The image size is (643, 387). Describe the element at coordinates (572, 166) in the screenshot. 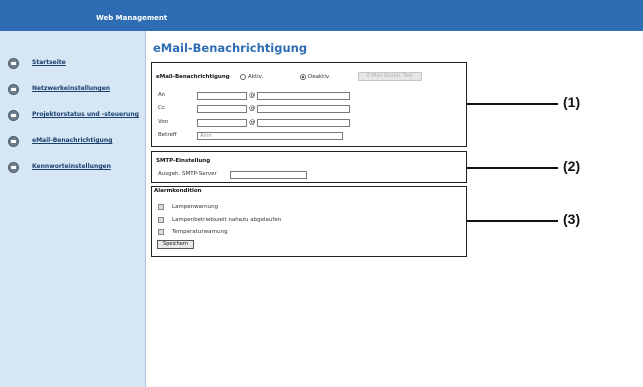

I see `callout-label-2: (2)` at that location.